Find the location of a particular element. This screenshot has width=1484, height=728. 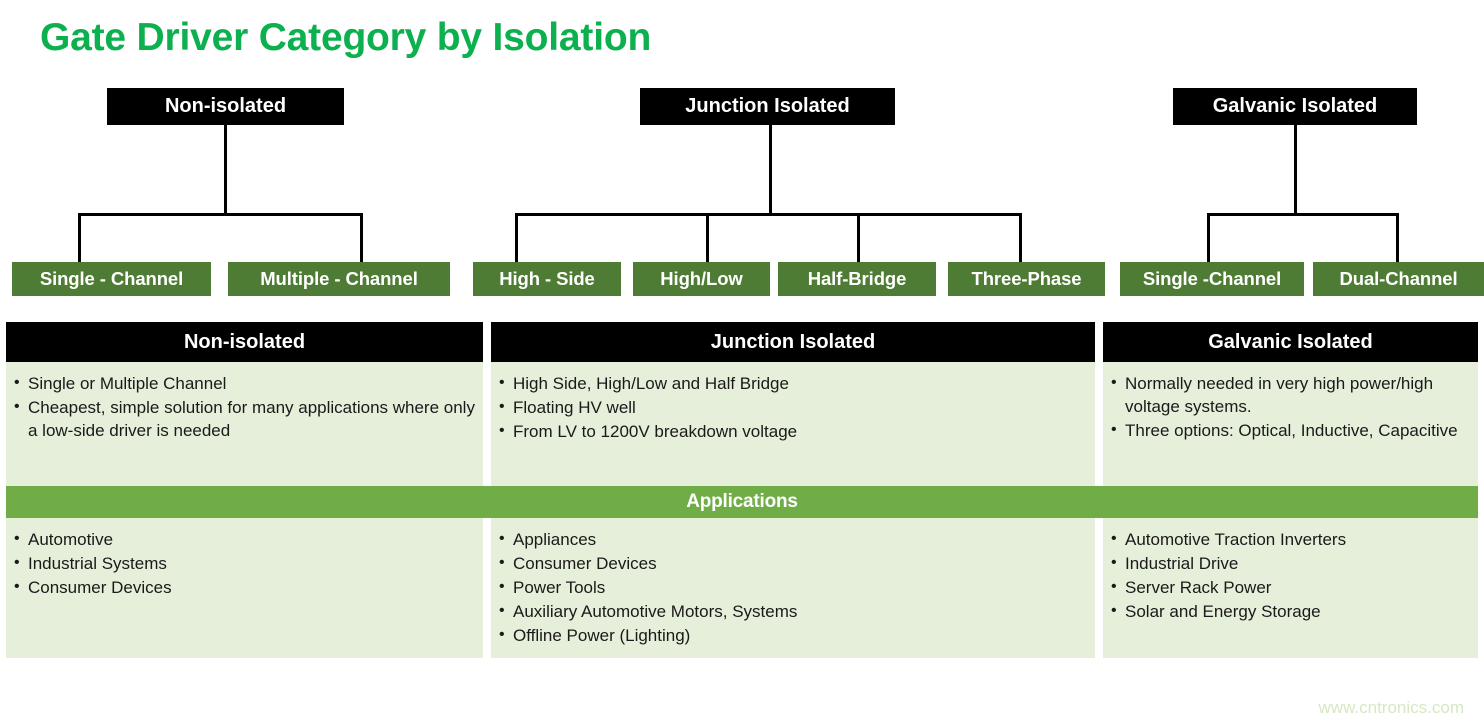

watermark: www.cntronics.com is located at coordinates (1391, 707).